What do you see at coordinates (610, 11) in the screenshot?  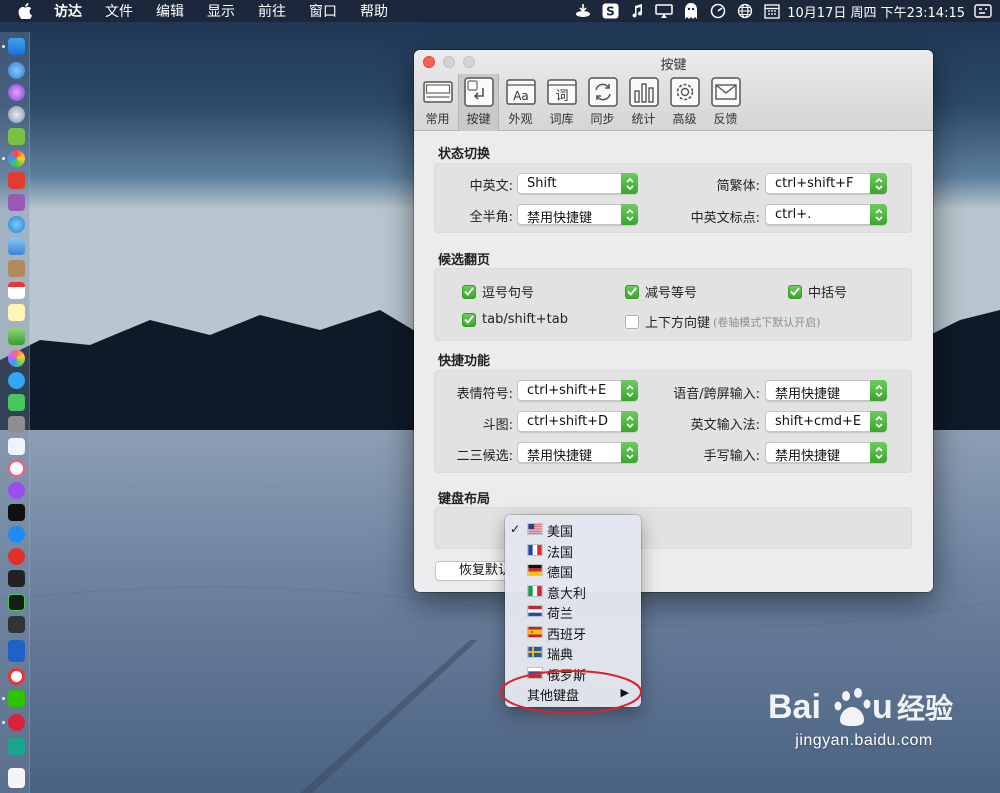 I see `input-method-tray-icon: S` at bounding box center [610, 11].